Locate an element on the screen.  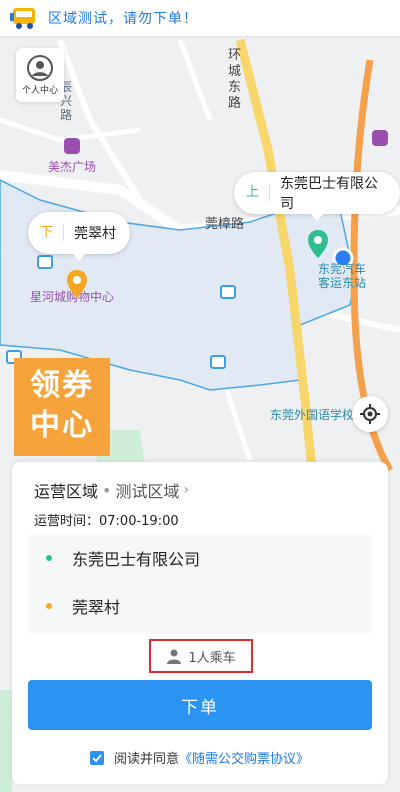
place-foreign-school: 东莞外国语学校 is located at coordinates (312, 415).